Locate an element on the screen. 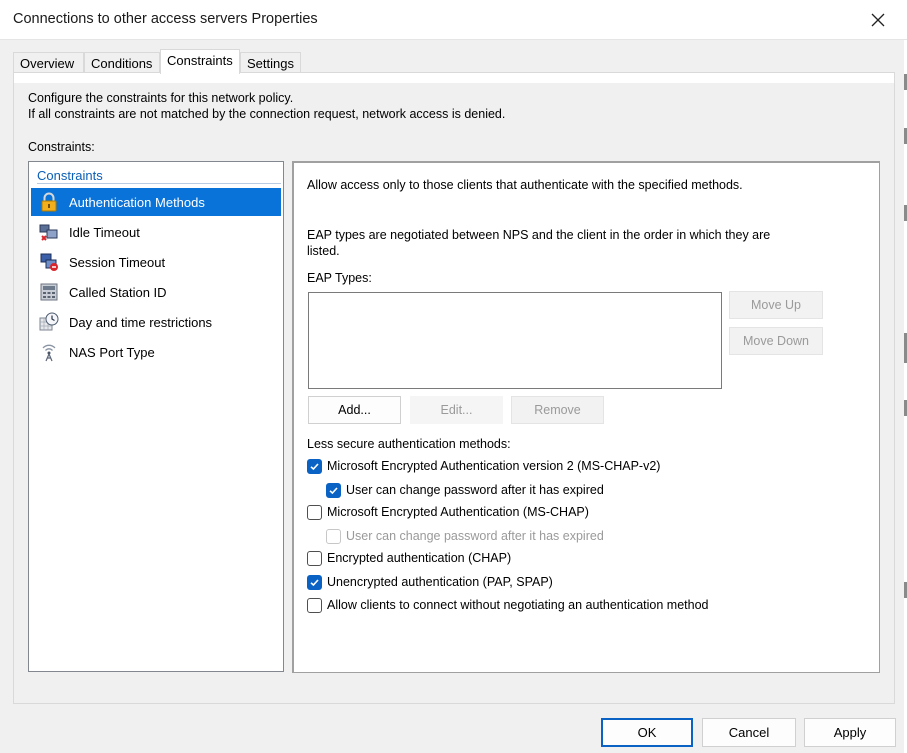 The width and height of the screenshot is (907, 753). nav-item-idle-timeout: Idle Timeout is located at coordinates (156, 232).